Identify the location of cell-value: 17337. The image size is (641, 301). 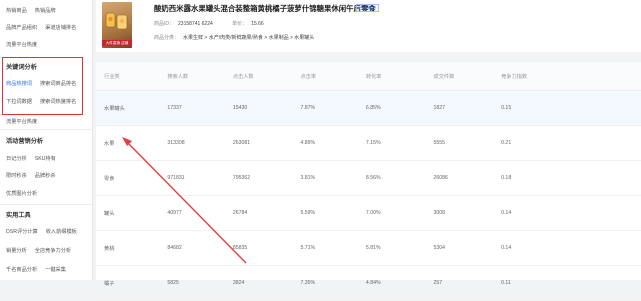
(192, 108).